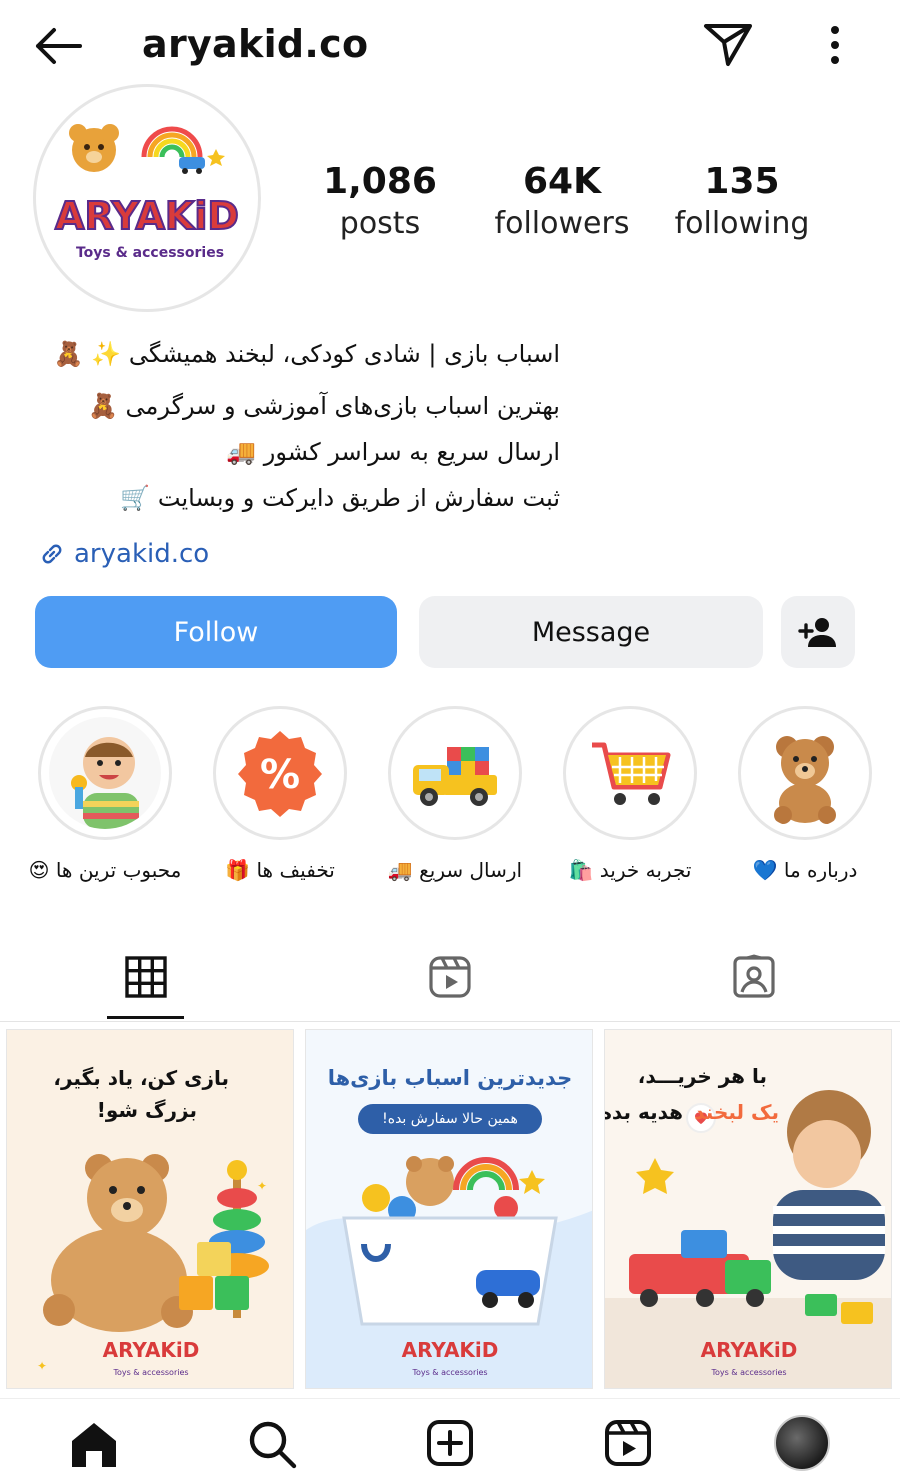 This screenshot has height=1484, width=900. I want to click on aryakid-logo: ARYAKiD Toys & accessories, so click(147, 198).